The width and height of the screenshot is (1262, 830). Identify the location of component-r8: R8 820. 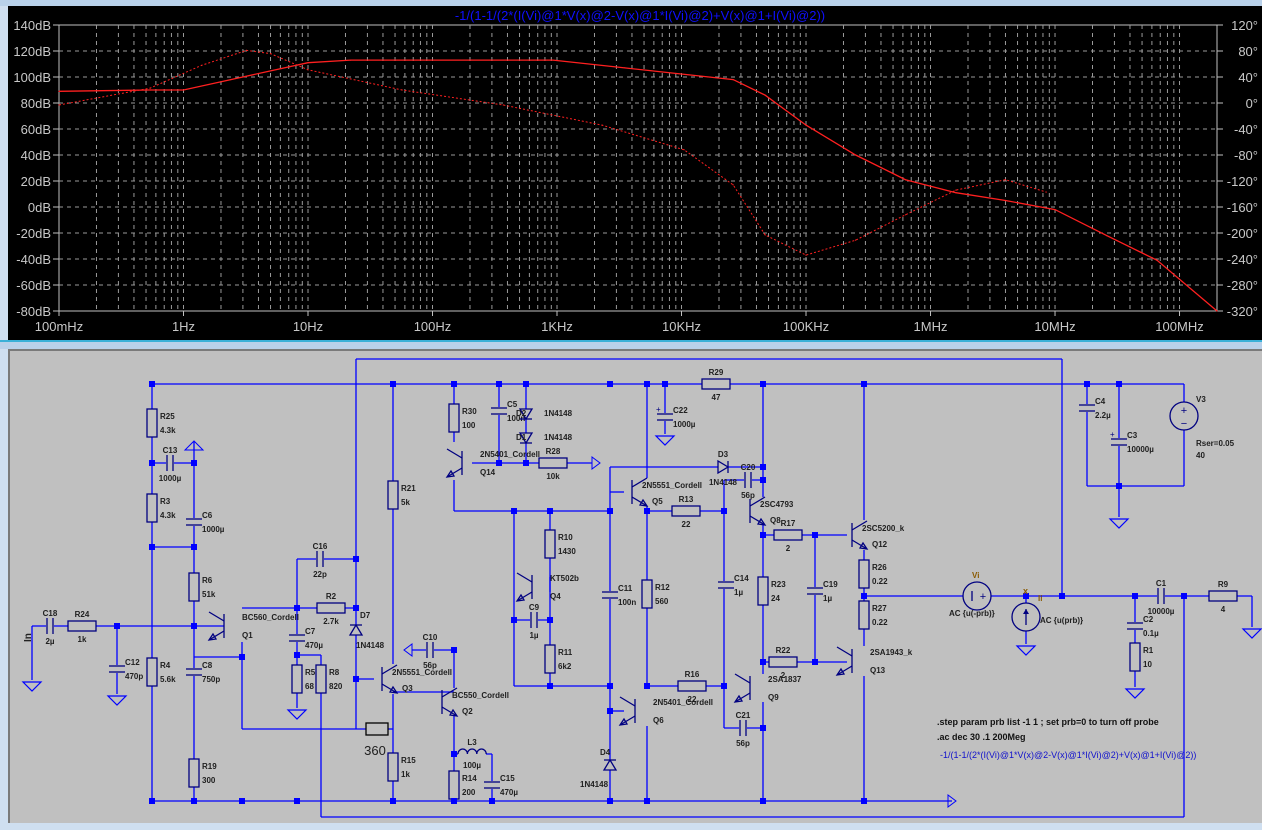
(329, 679).